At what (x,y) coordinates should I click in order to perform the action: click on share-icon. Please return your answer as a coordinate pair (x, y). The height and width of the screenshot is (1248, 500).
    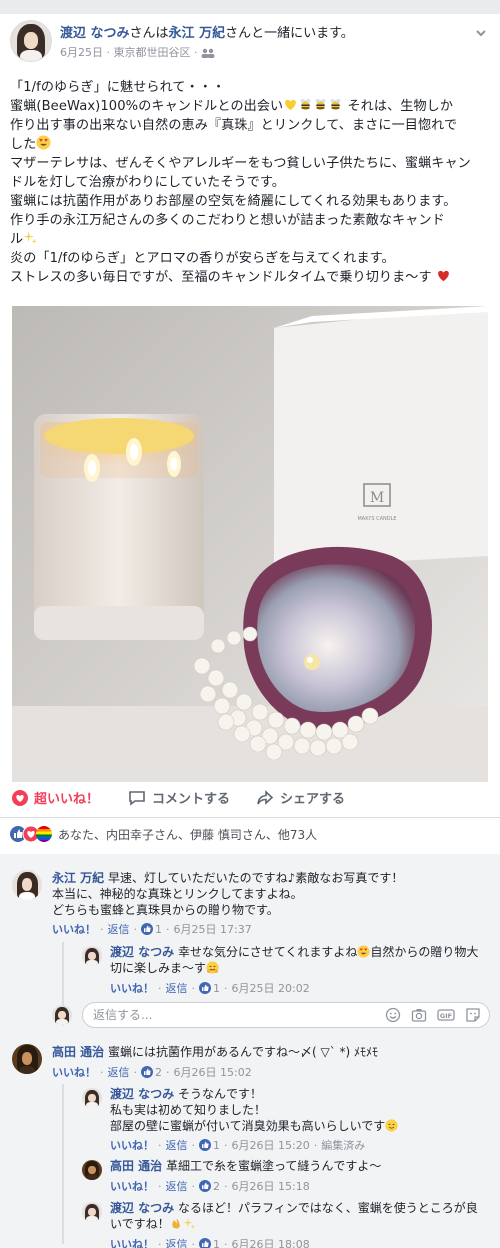
    Looking at the image, I should click on (265, 797).